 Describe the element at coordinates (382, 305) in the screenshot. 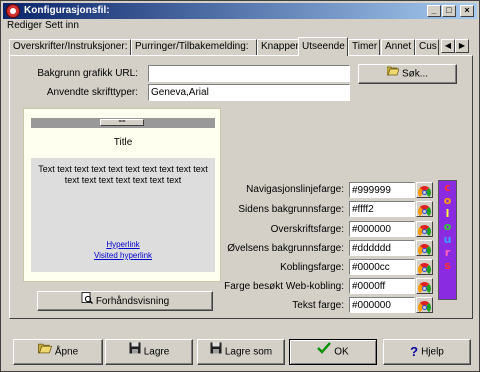

I see `color-input-text: #000000` at that location.